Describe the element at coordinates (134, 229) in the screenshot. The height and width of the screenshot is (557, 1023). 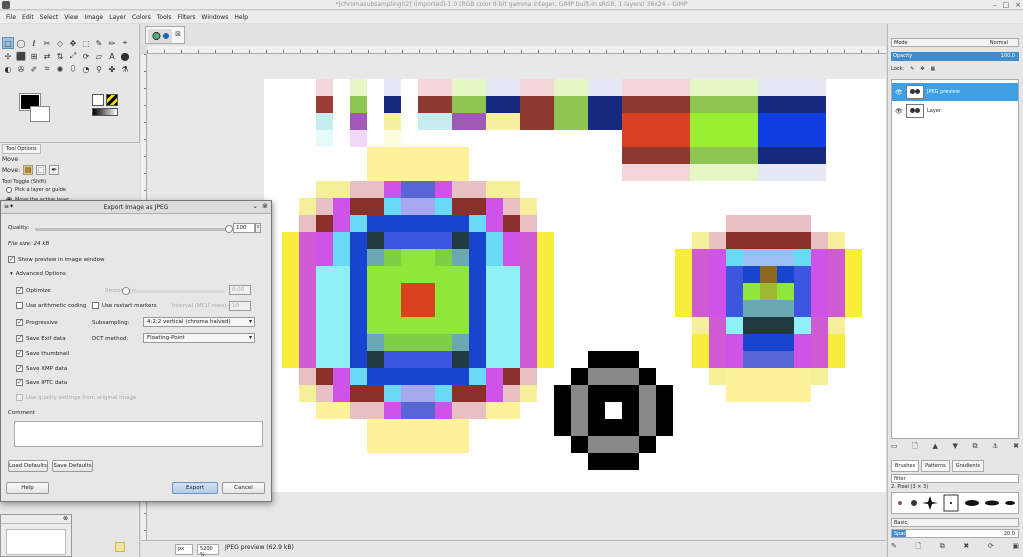
I see `quality-slider` at that location.